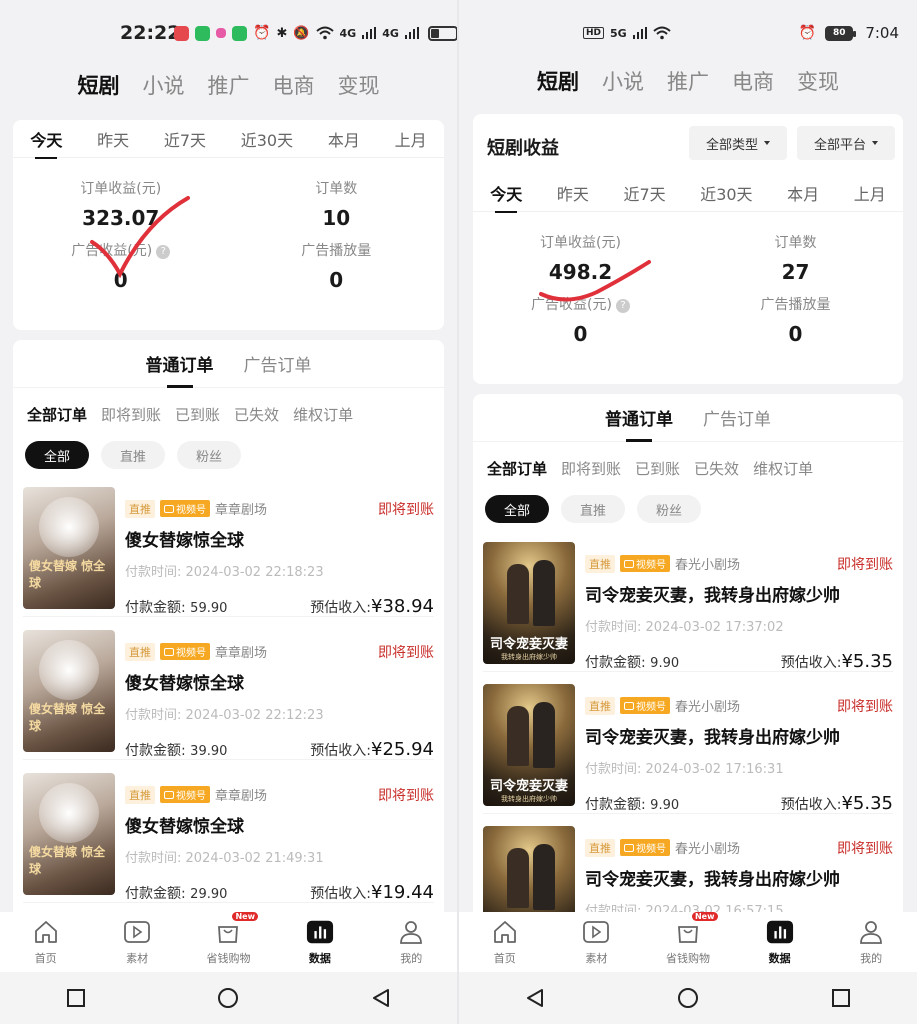  What do you see at coordinates (846, 143) in the screenshot?
I see `filter-platform-dropdown: 全部平台` at bounding box center [846, 143].